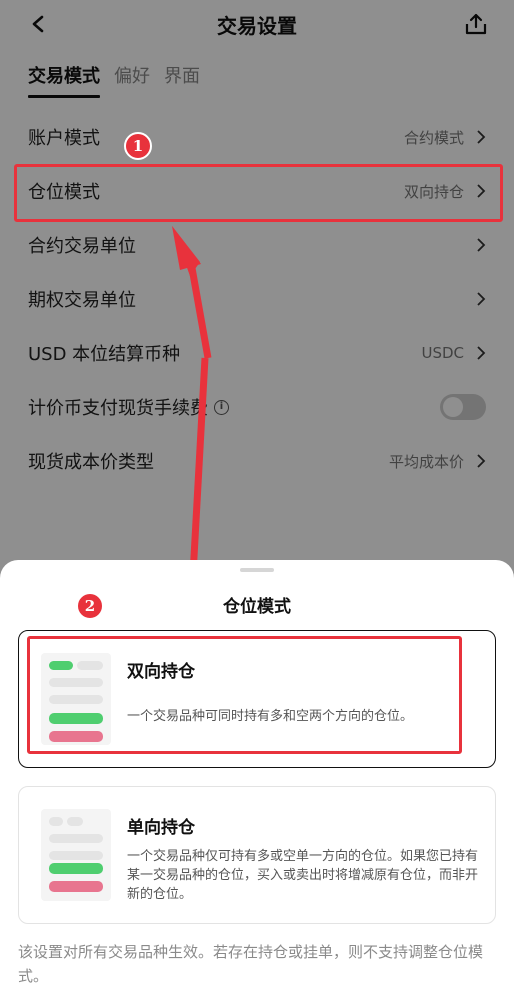 Image resolution: width=514 pixels, height=1008 pixels. What do you see at coordinates (257, 570) in the screenshot?
I see `drag-handle` at bounding box center [257, 570].